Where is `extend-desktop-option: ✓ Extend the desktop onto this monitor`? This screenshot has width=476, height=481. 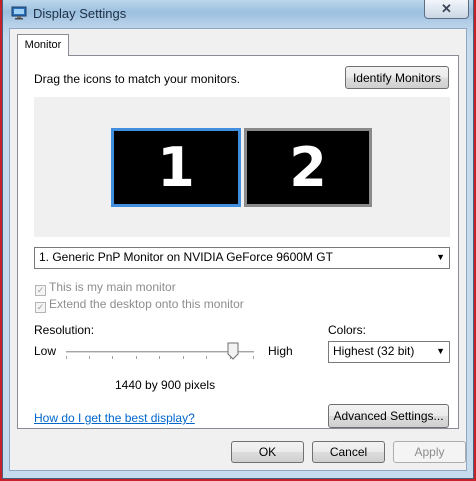
extend-desktop-option: ✓ Extend the desktop onto this monitor is located at coordinates (139, 305).